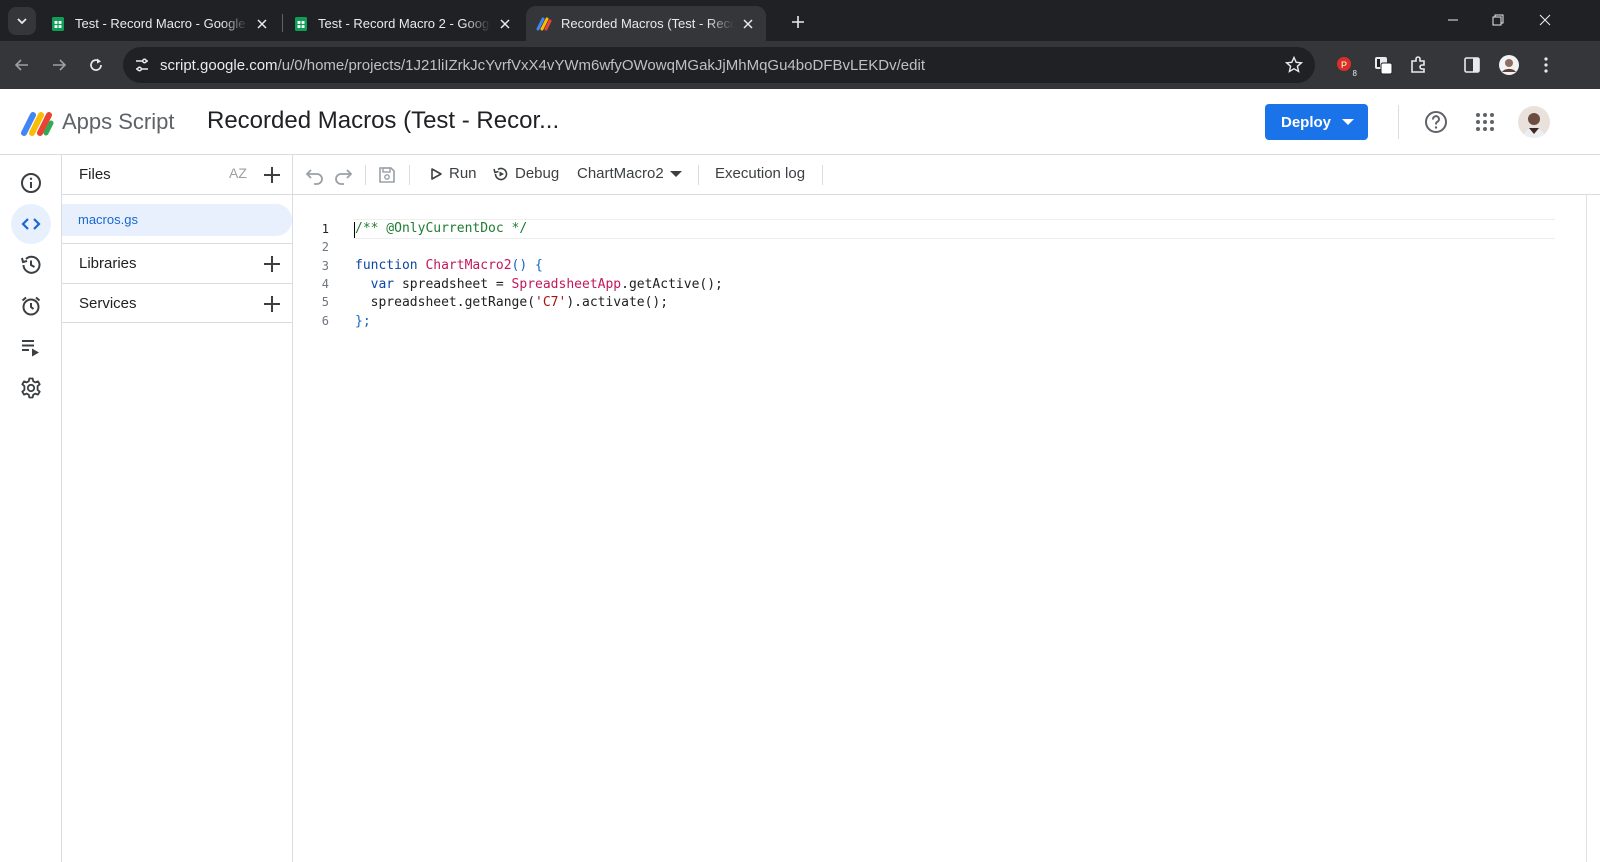  What do you see at coordinates (1306, 122) in the screenshot?
I see `deploy-label: Deploy` at bounding box center [1306, 122].